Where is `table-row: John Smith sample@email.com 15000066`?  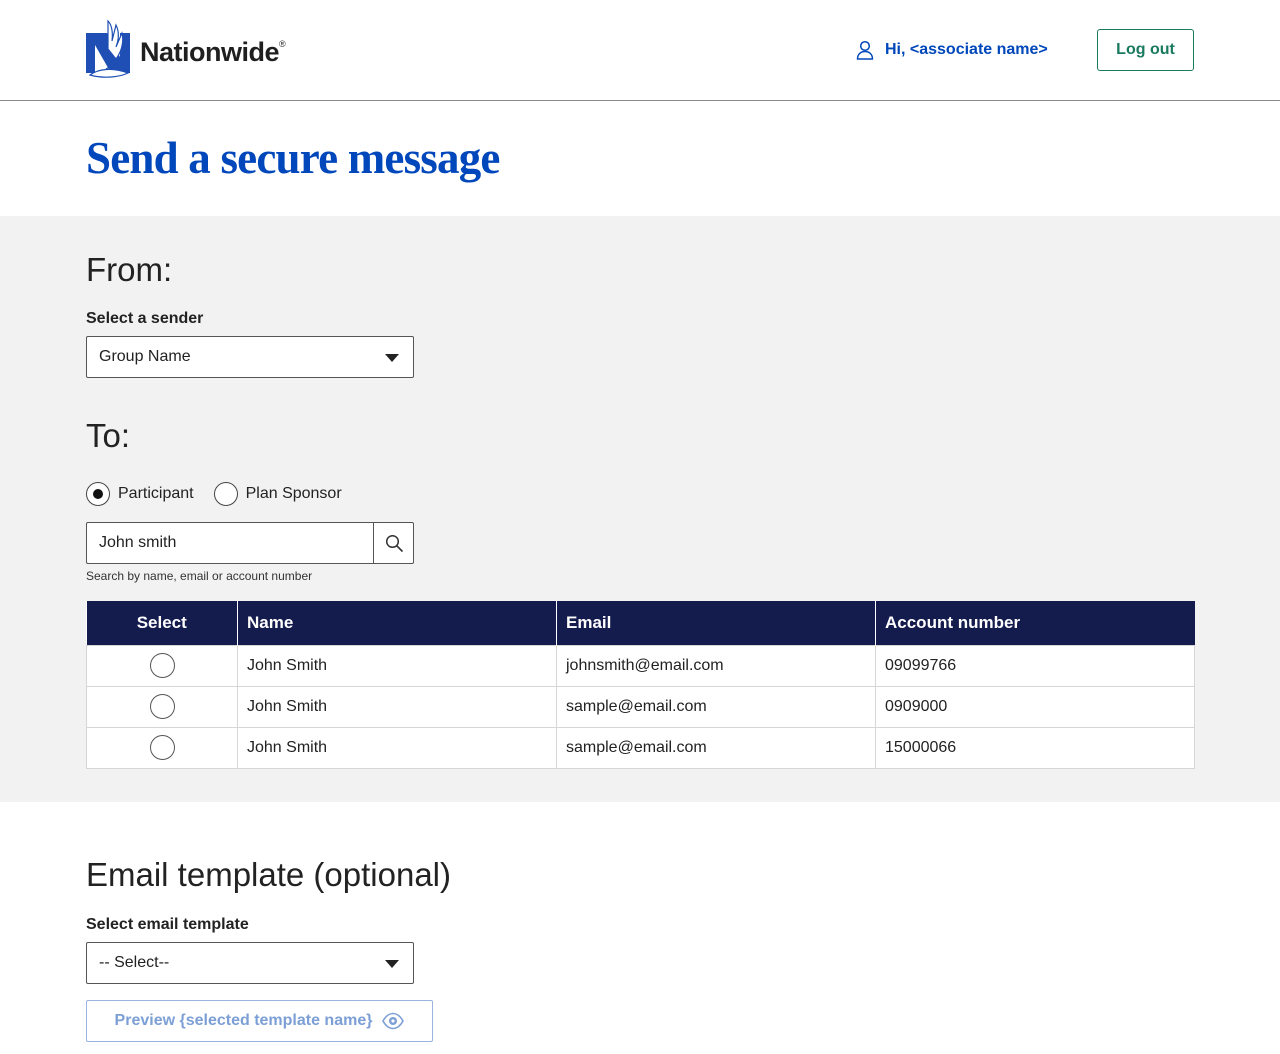
table-row: John Smith sample@email.com 15000066 is located at coordinates (640, 747).